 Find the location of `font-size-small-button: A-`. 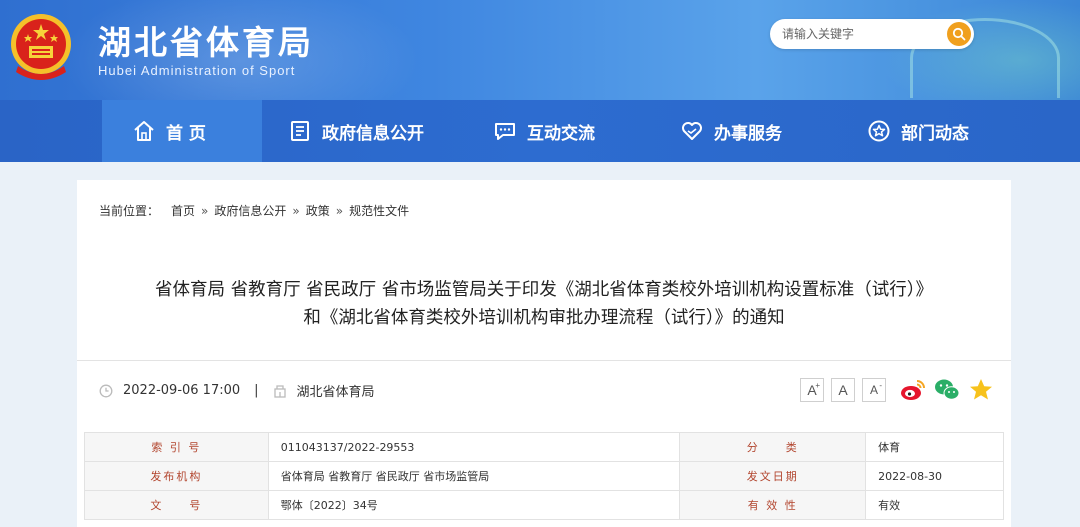

font-size-small-button: A- is located at coordinates (874, 390).